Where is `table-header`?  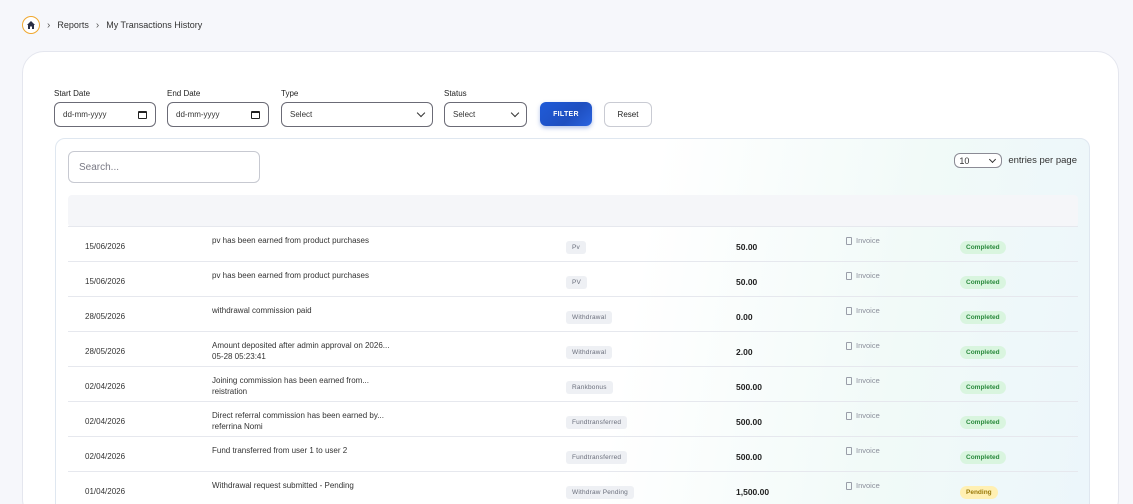 table-header is located at coordinates (573, 211).